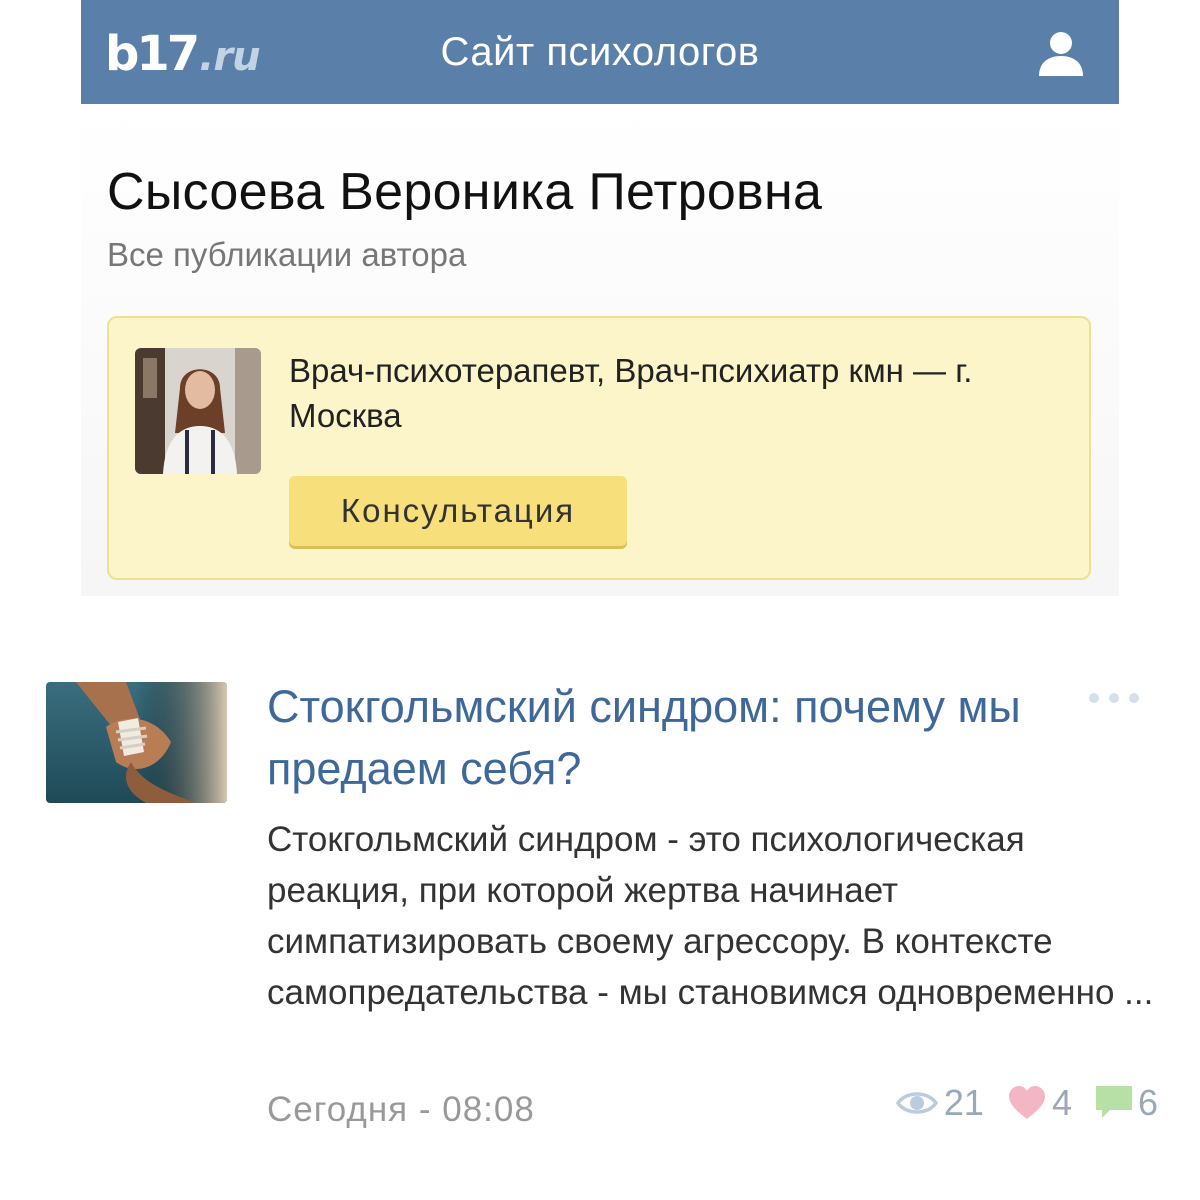 This screenshot has height=1200, width=1200. What do you see at coordinates (1061, 53) in the screenshot?
I see `user-icon` at bounding box center [1061, 53].